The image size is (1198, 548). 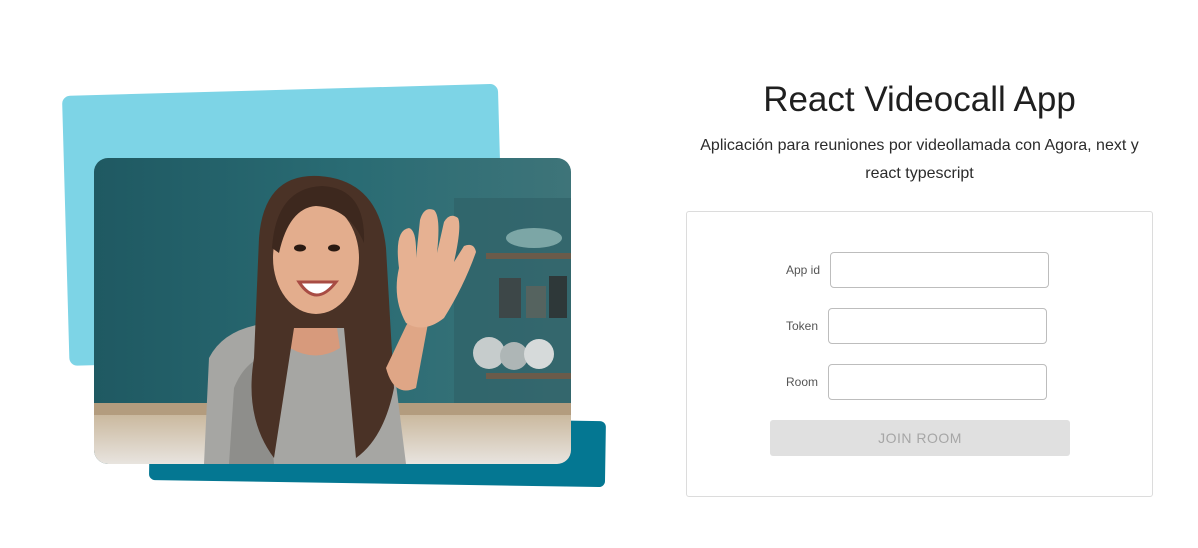 What do you see at coordinates (939, 270) in the screenshot?
I see `app-id-input` at bounding box center [939, 270].